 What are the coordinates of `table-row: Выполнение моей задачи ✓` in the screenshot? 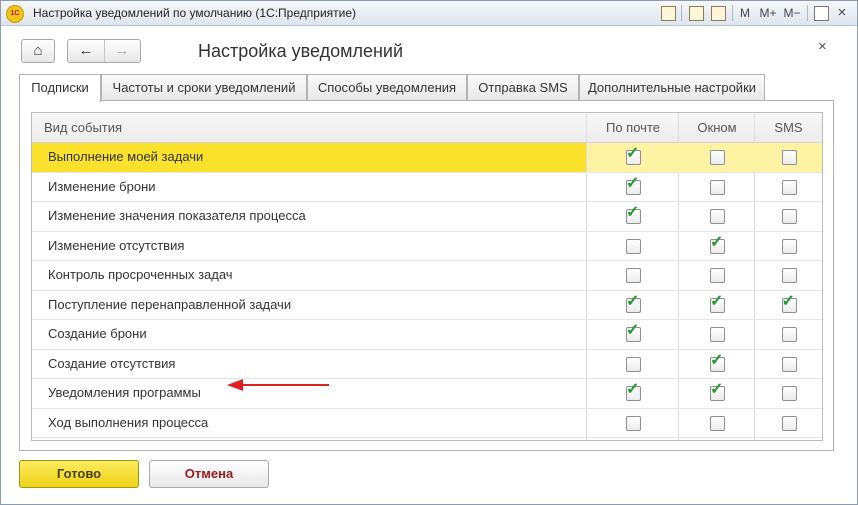 It's located at (427, 158).